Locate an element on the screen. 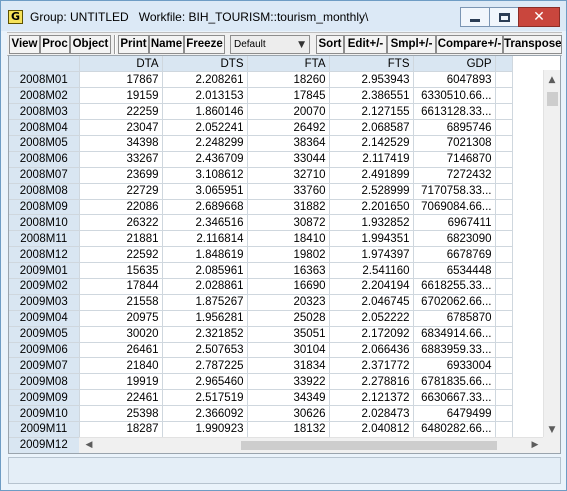 This screenshot has width=567, height=491. row-header-cell: 2009M04 is located at coordinates (44, 318).